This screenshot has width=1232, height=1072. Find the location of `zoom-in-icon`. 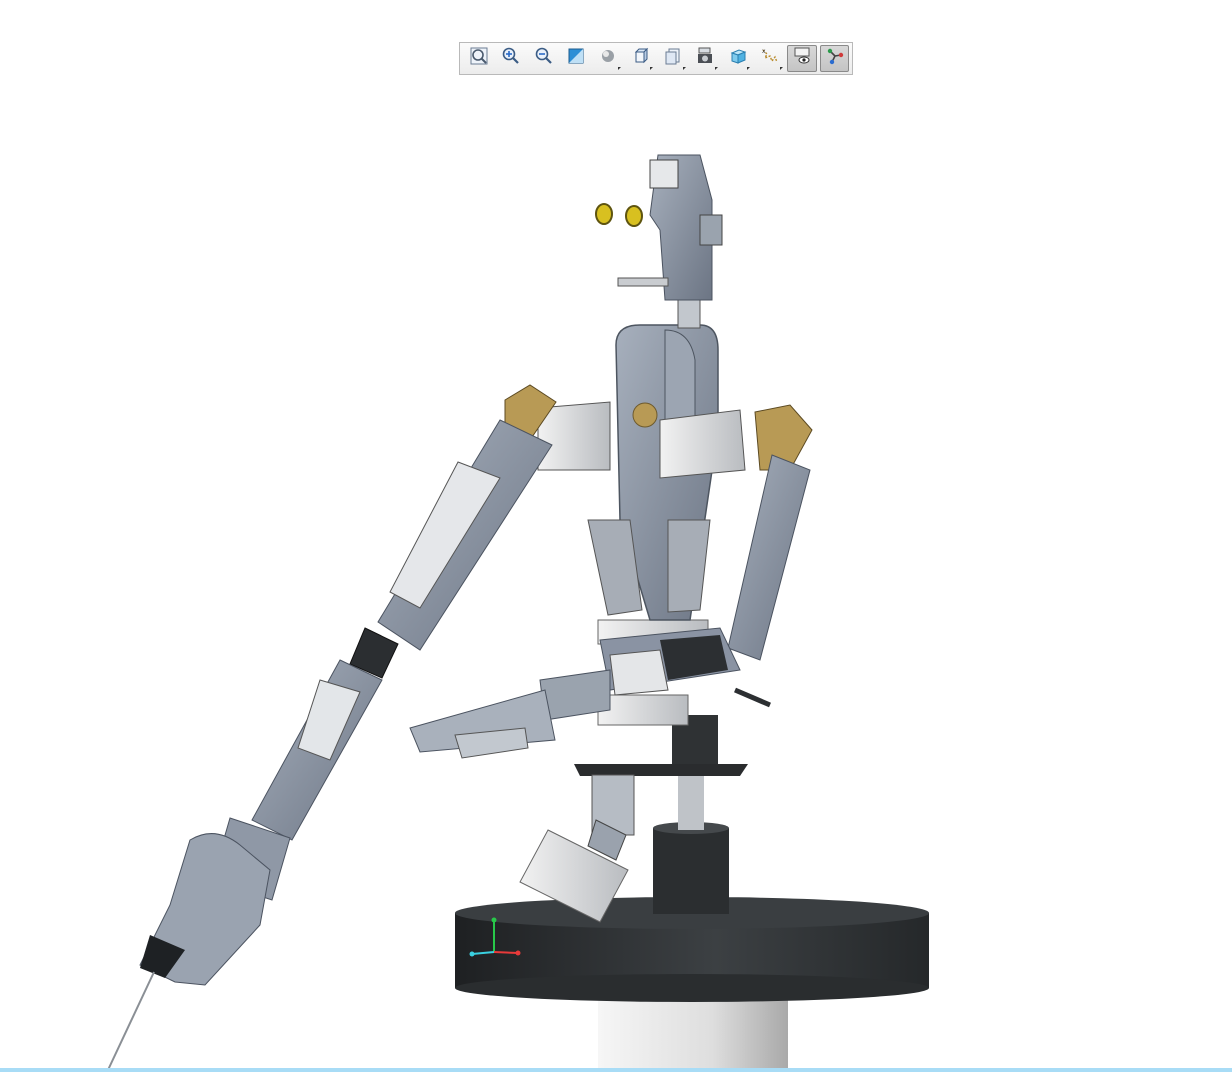

zoom-in-icon is located at coordinates (511, 58).